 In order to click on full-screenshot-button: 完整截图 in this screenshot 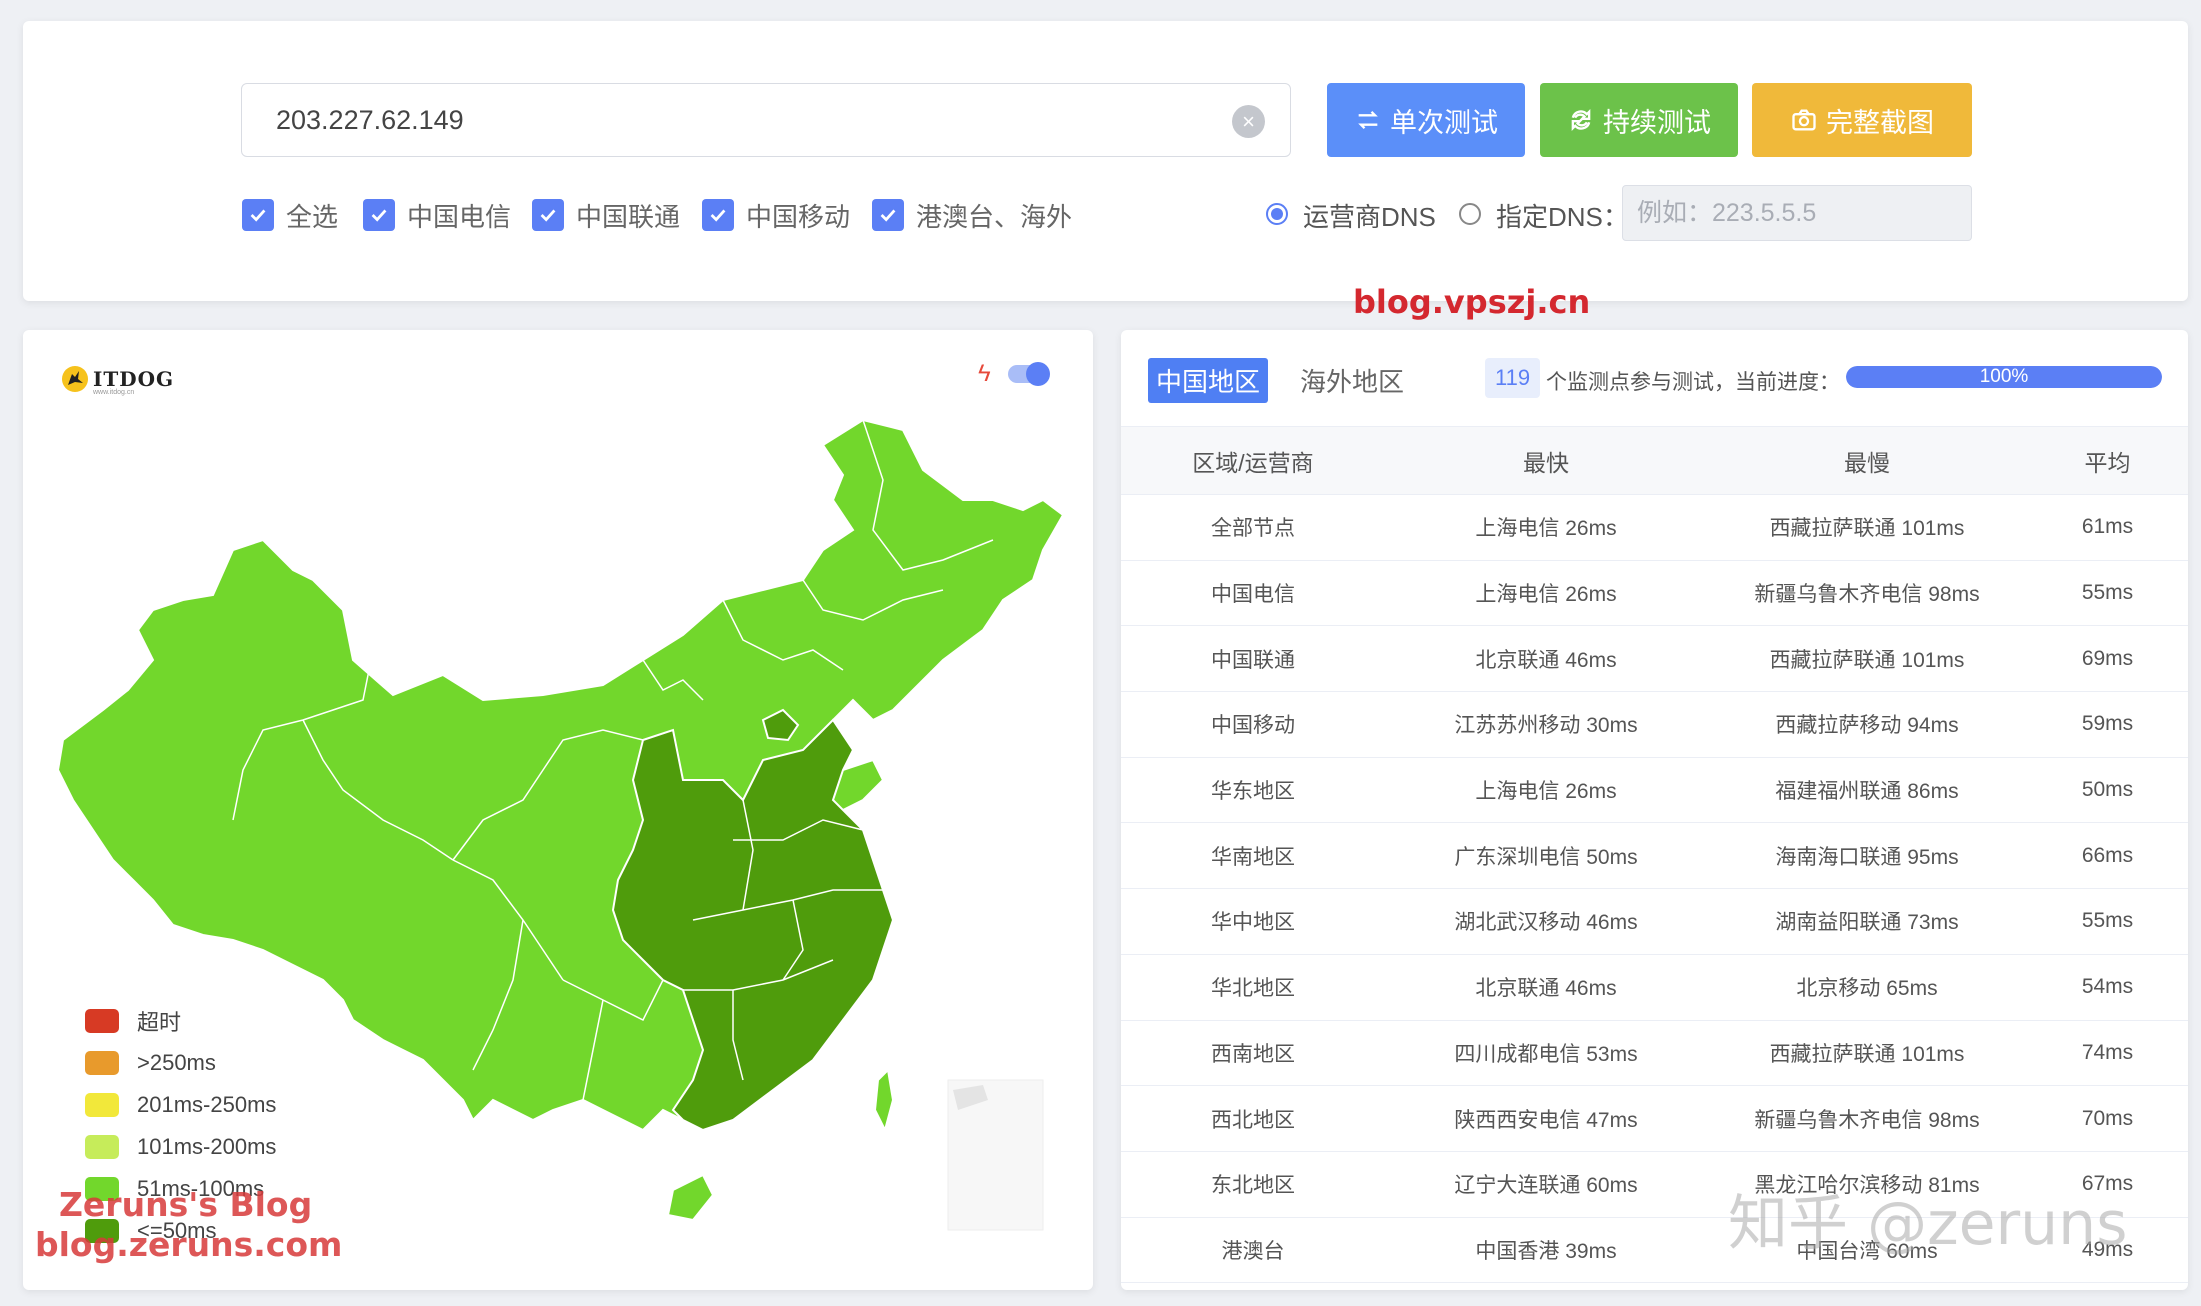, I will do `click(1862, 120)`.